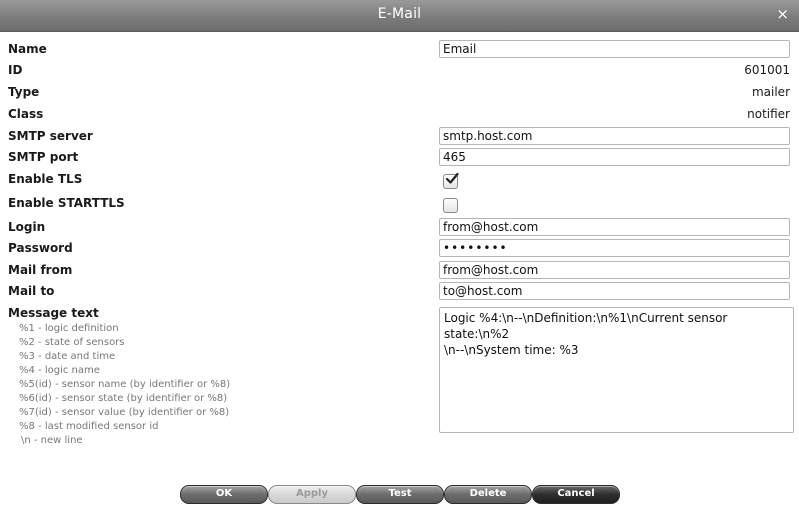  I want to click on button-bar: OK Apply Test Delete Cancel, so click(399, 494).